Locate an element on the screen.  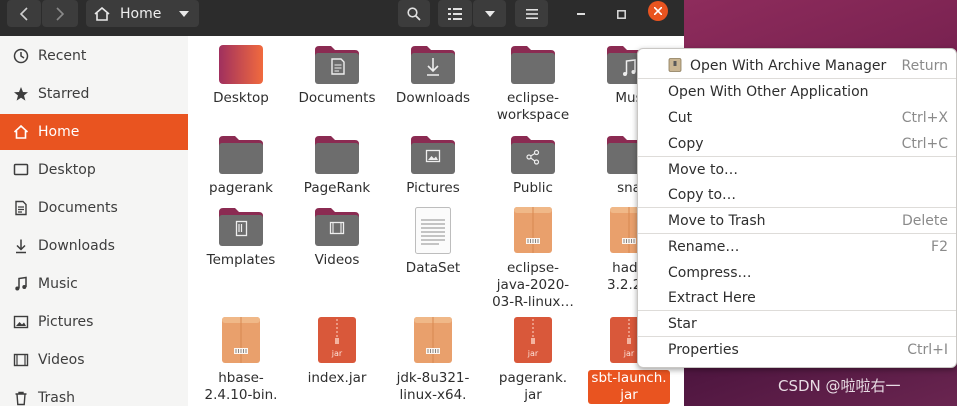
file-item: Templates is located at coordinates (241, 237).